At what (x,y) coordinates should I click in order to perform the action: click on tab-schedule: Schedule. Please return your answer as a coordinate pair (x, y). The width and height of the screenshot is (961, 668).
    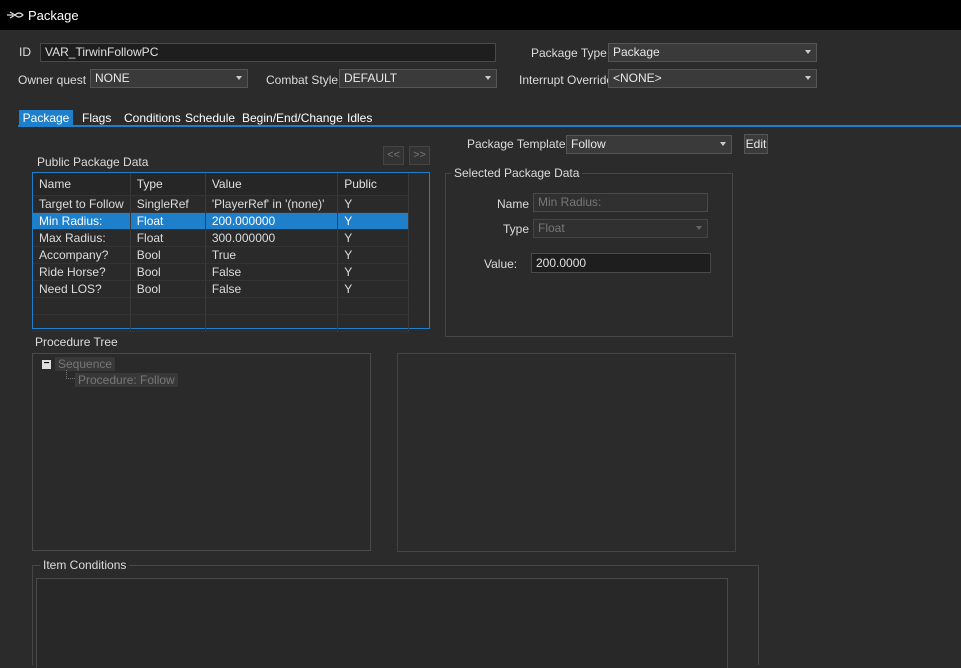
    Looking at the image, I should click on (210, 118).